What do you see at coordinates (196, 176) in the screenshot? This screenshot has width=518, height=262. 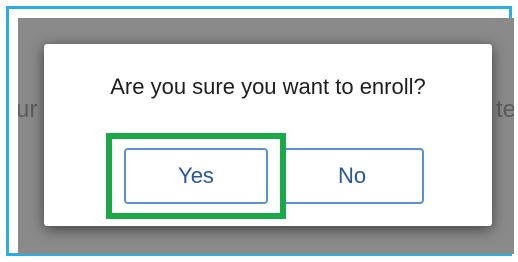 I see `yes-button: Yes` at bounding box center [196, 176].